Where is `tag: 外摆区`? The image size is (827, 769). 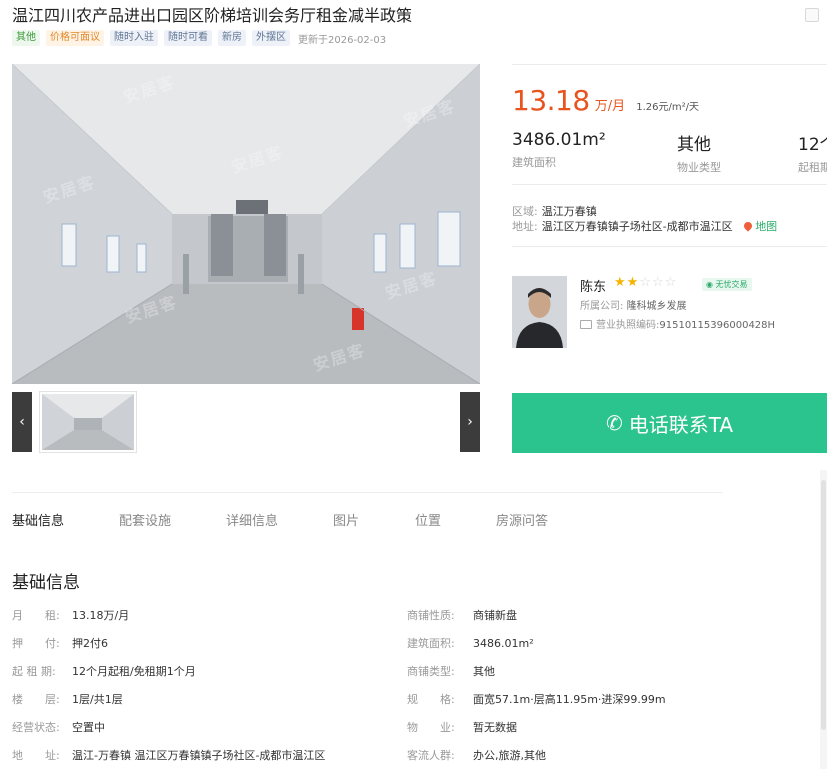
tag: 外摆区 is located at coordinates (271, 38).